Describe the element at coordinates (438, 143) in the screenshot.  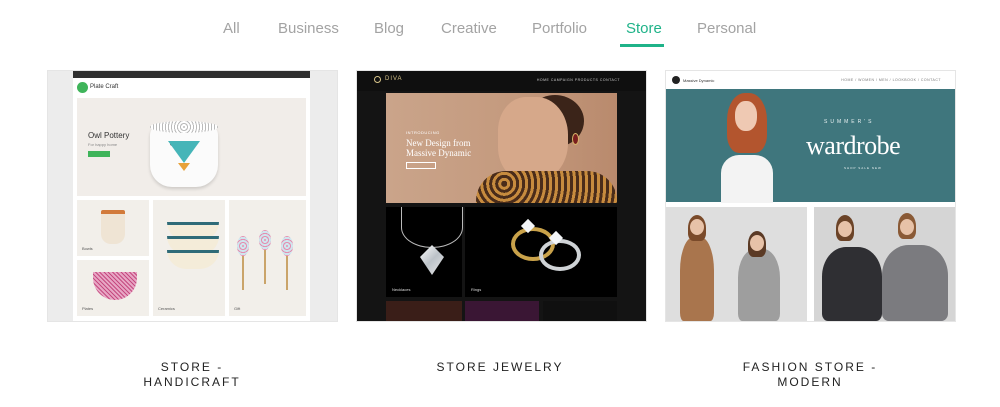
I see `hero-title-line: New Design from` at that location.